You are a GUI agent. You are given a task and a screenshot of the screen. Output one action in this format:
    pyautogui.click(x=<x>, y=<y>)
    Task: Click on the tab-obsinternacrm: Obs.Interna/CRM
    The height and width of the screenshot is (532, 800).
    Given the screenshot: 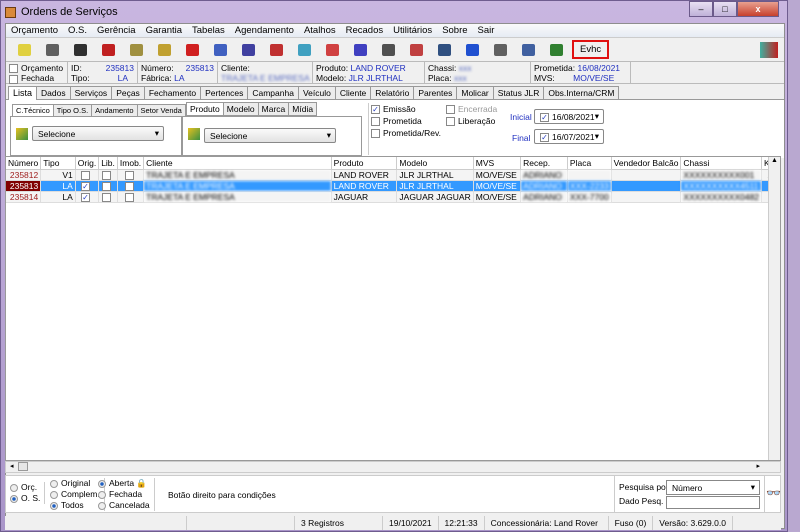 What is the action you would take?
    pyautogui.click(x=581, y=92)
    